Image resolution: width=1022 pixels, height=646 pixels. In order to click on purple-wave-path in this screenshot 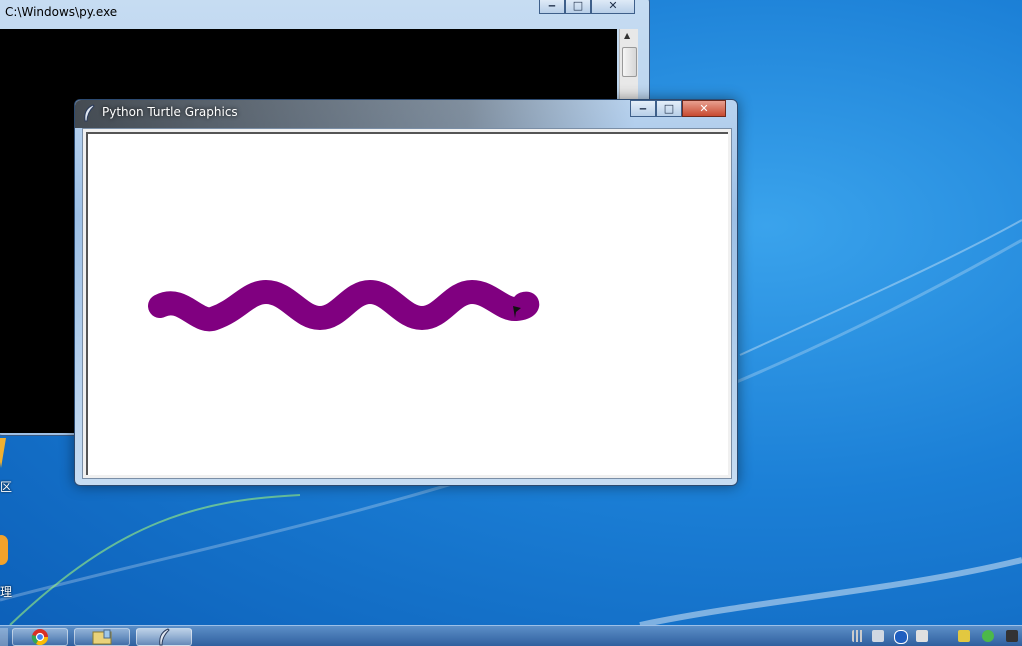, I will do `click(344, 306)`.